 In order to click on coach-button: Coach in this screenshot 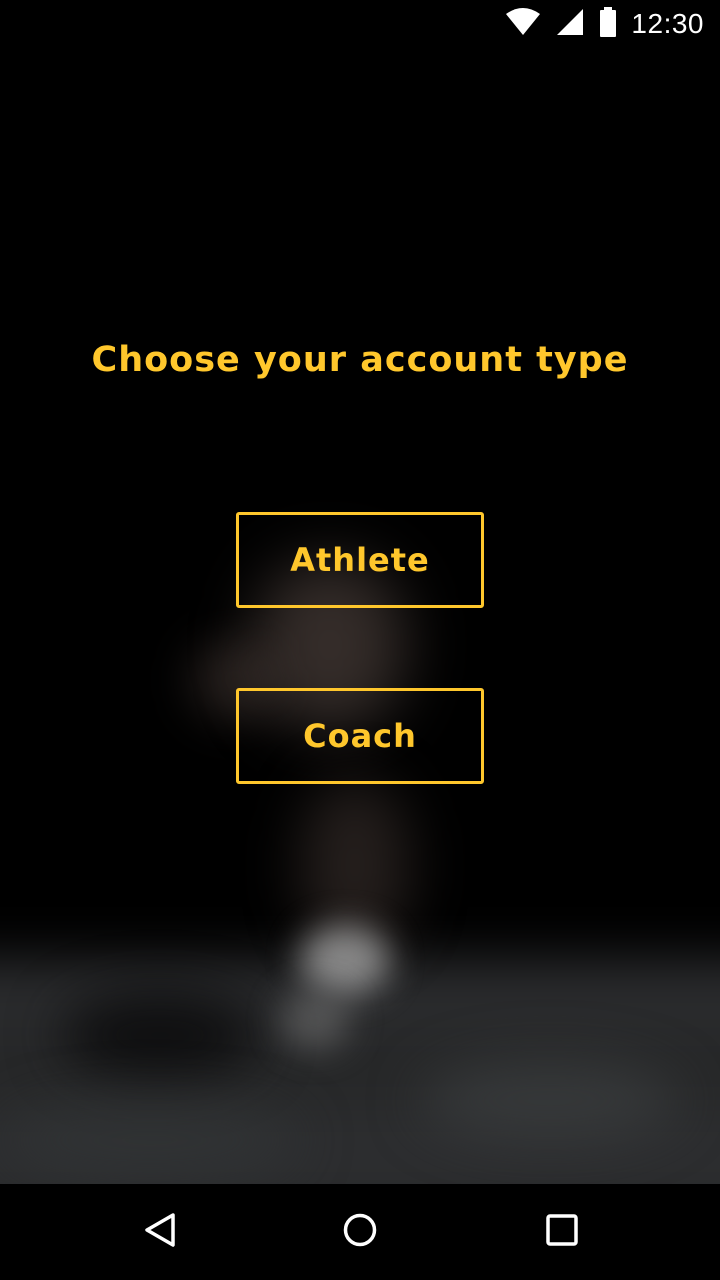, I will do `click(360, 736)`.